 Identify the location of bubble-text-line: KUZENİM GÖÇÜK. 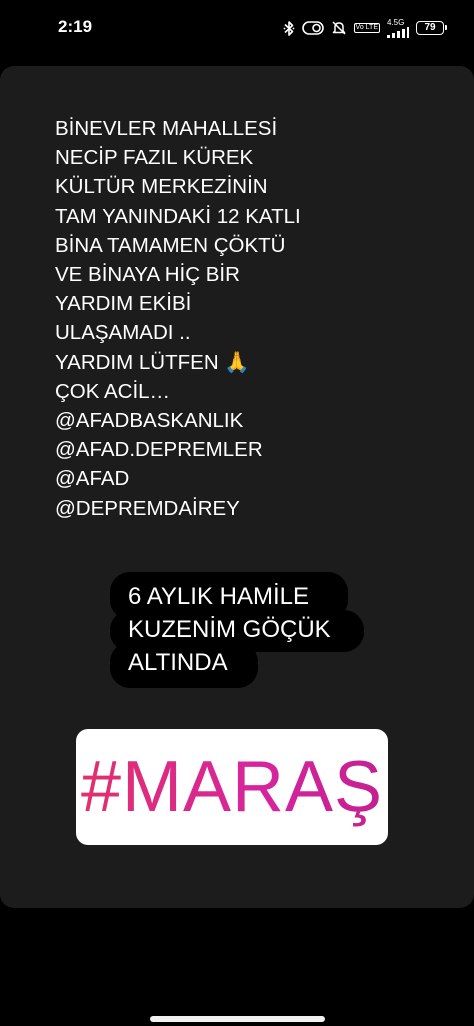
(229, 629).